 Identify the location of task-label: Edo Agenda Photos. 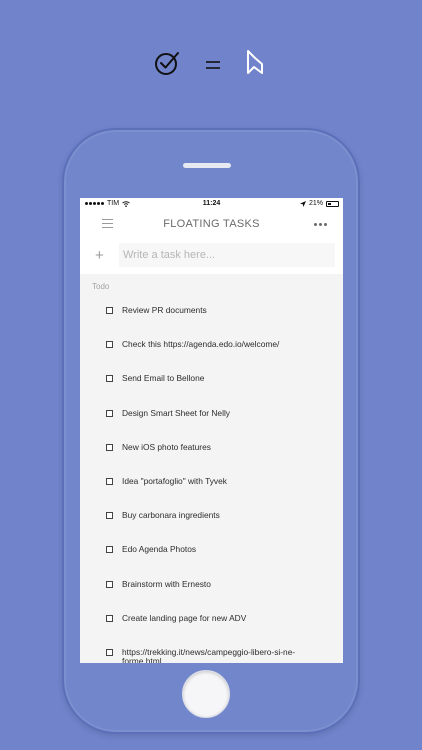
(159, 549).